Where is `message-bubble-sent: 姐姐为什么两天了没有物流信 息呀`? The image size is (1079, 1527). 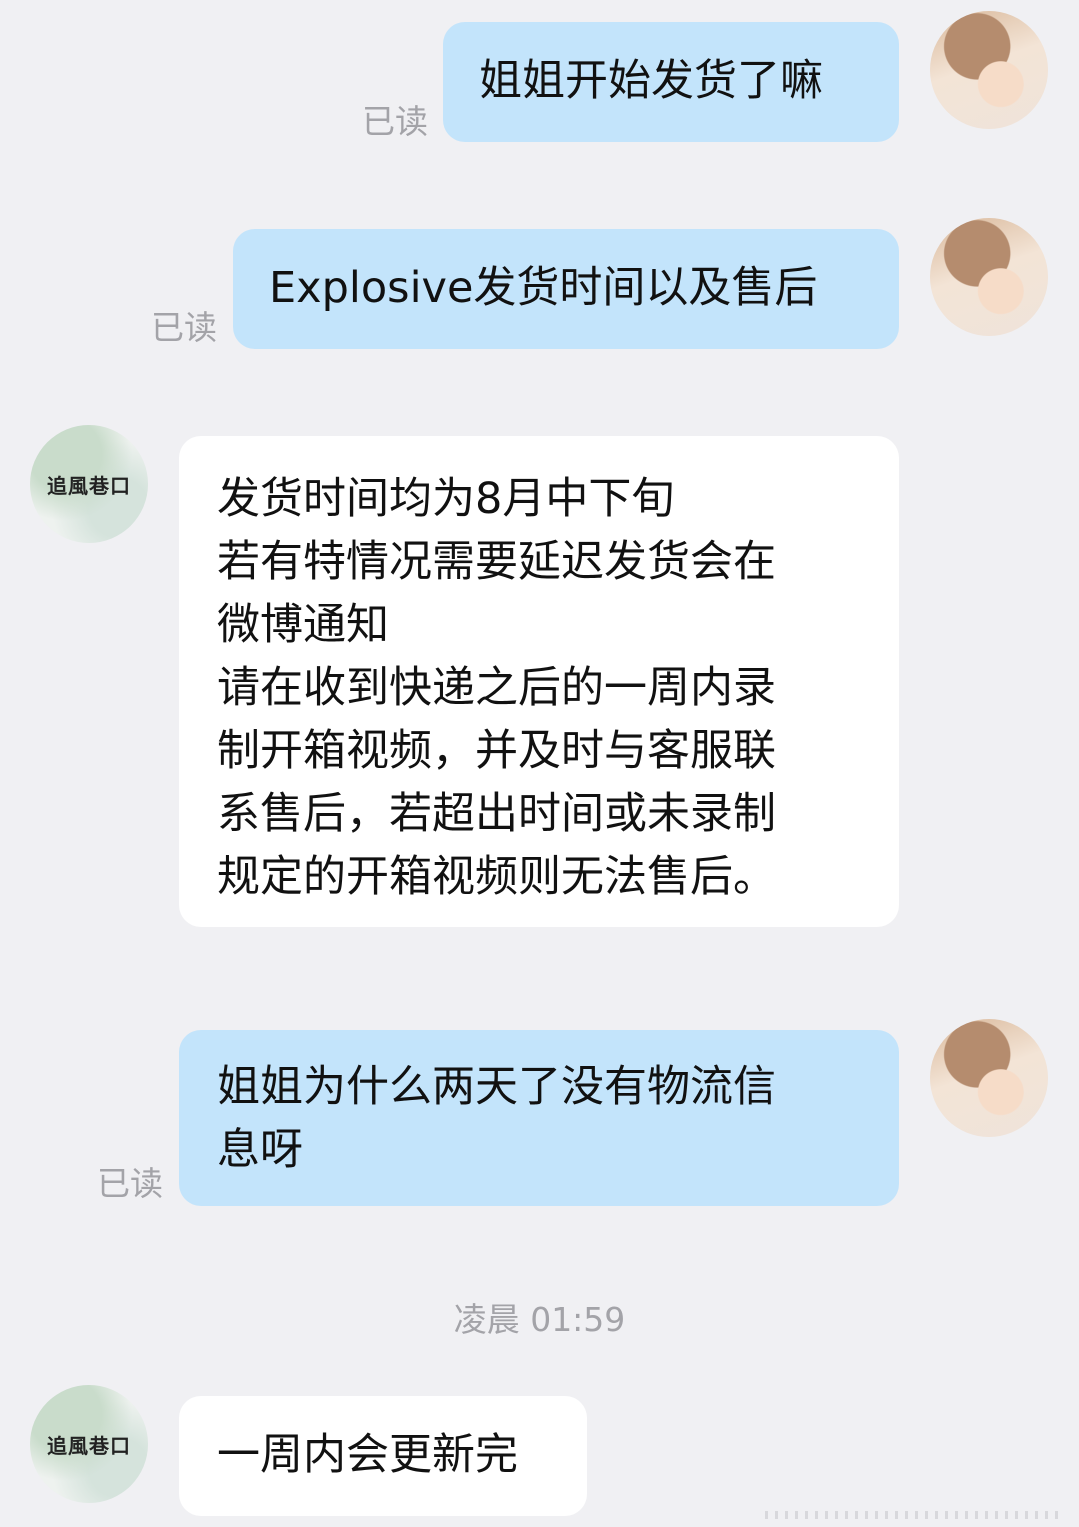 message-bubble-sent: 姐姐为什么两天了没有物流信 息呀 is located at coordinates (539, 1118).